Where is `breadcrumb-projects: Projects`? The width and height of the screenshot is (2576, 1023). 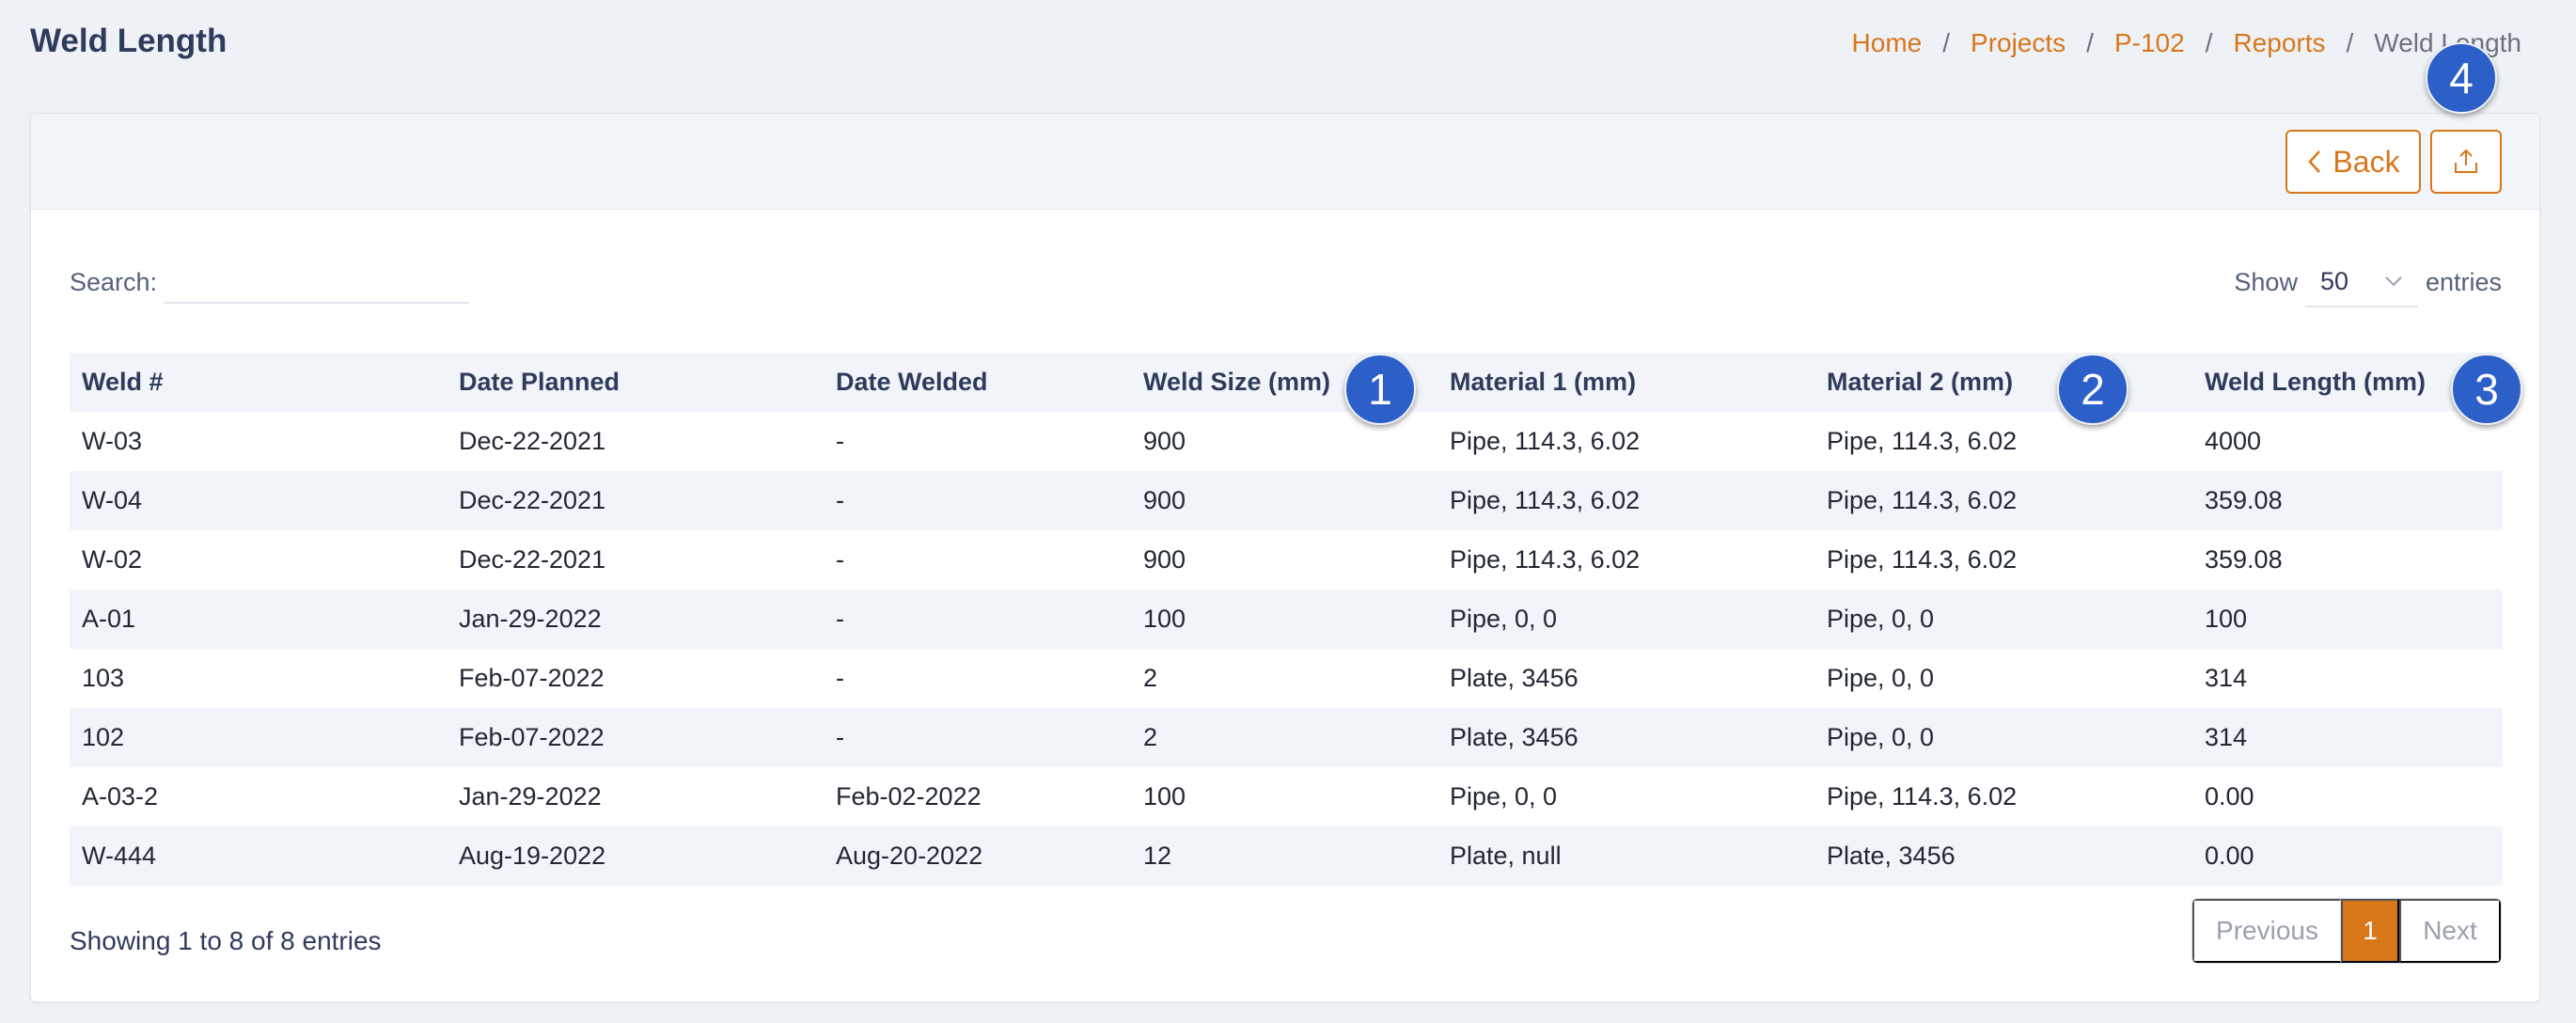
breadcrumb-projects: Projects is located at coordinates (2019, 43).